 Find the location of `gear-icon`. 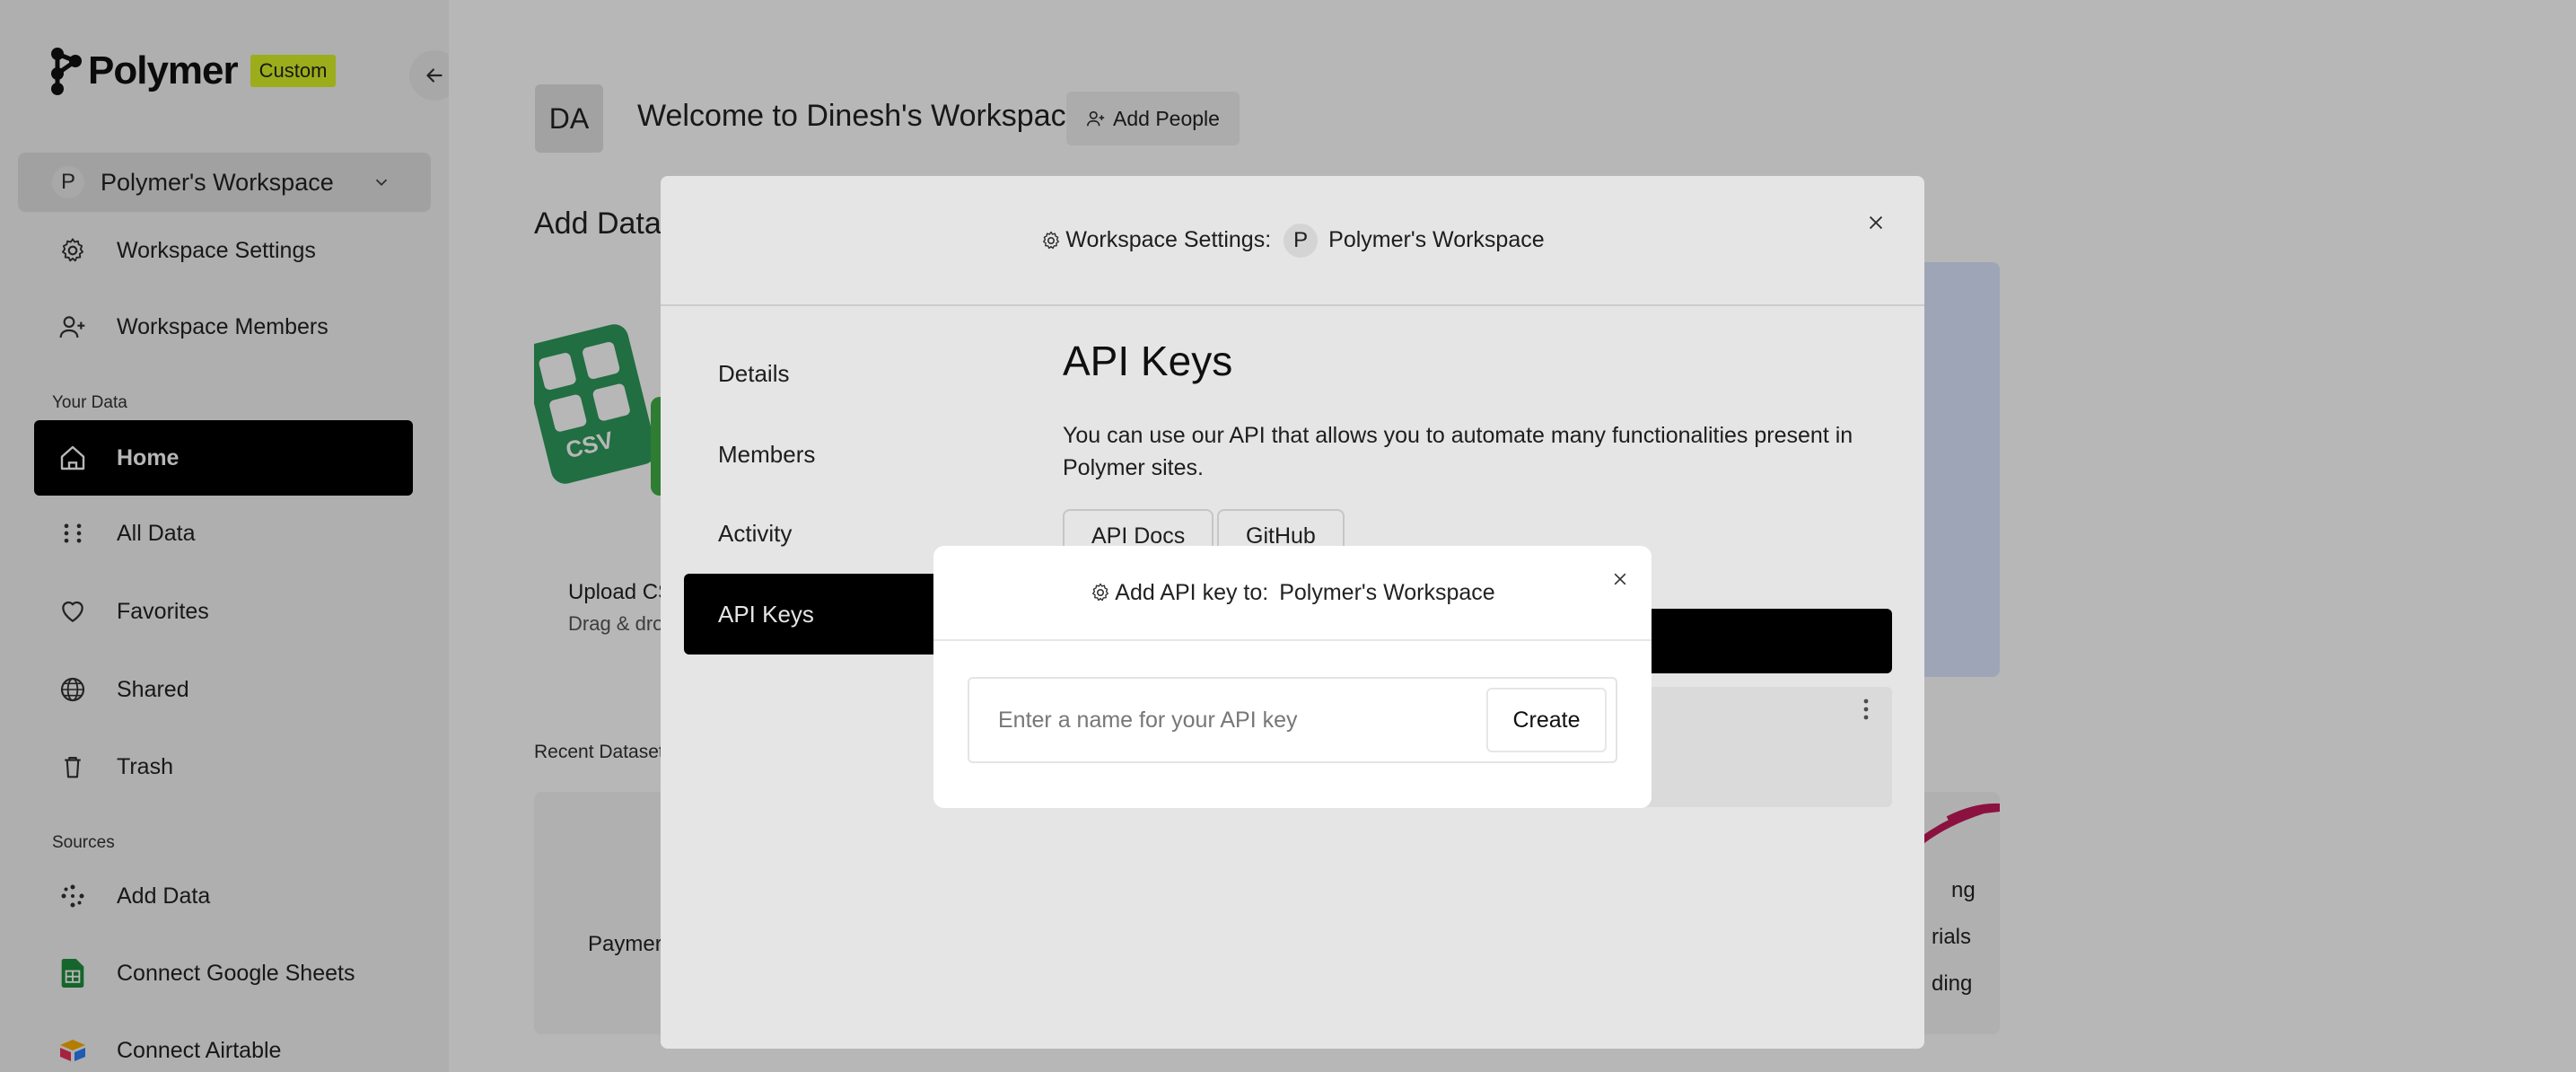

gear-icon is located at coordinates (1100, 592).